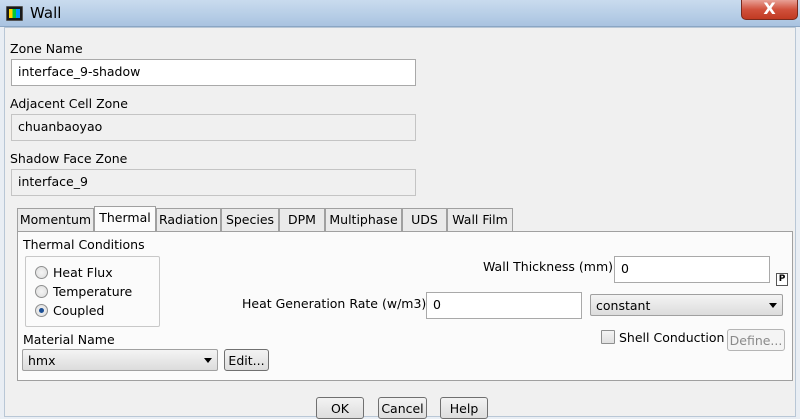 This screenshot has height=419, width=800. What do you see at coordinates (42, 360) in the screenshot?
I see `material-value: hmx` at bounding box center [42, 360].